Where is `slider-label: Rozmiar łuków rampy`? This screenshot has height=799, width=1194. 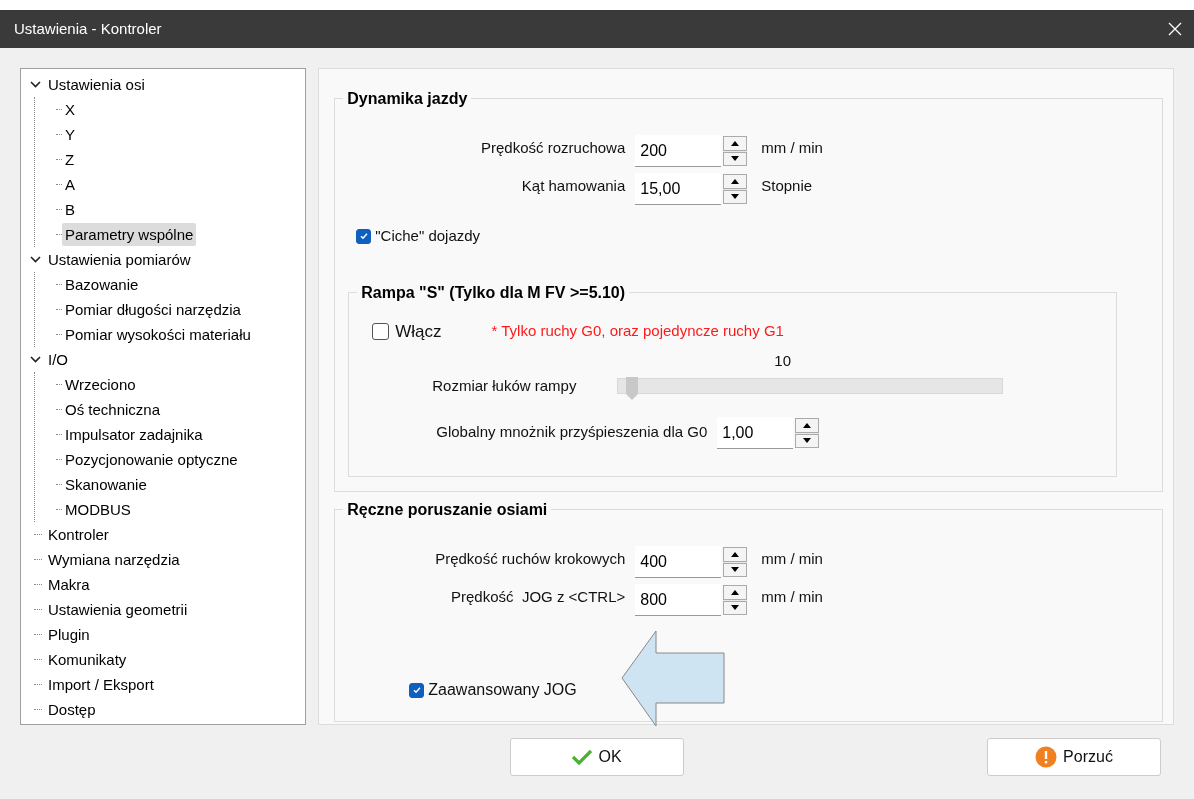
slider-label: Rozmiar łuków rampy is located at coordinates (504, 385).